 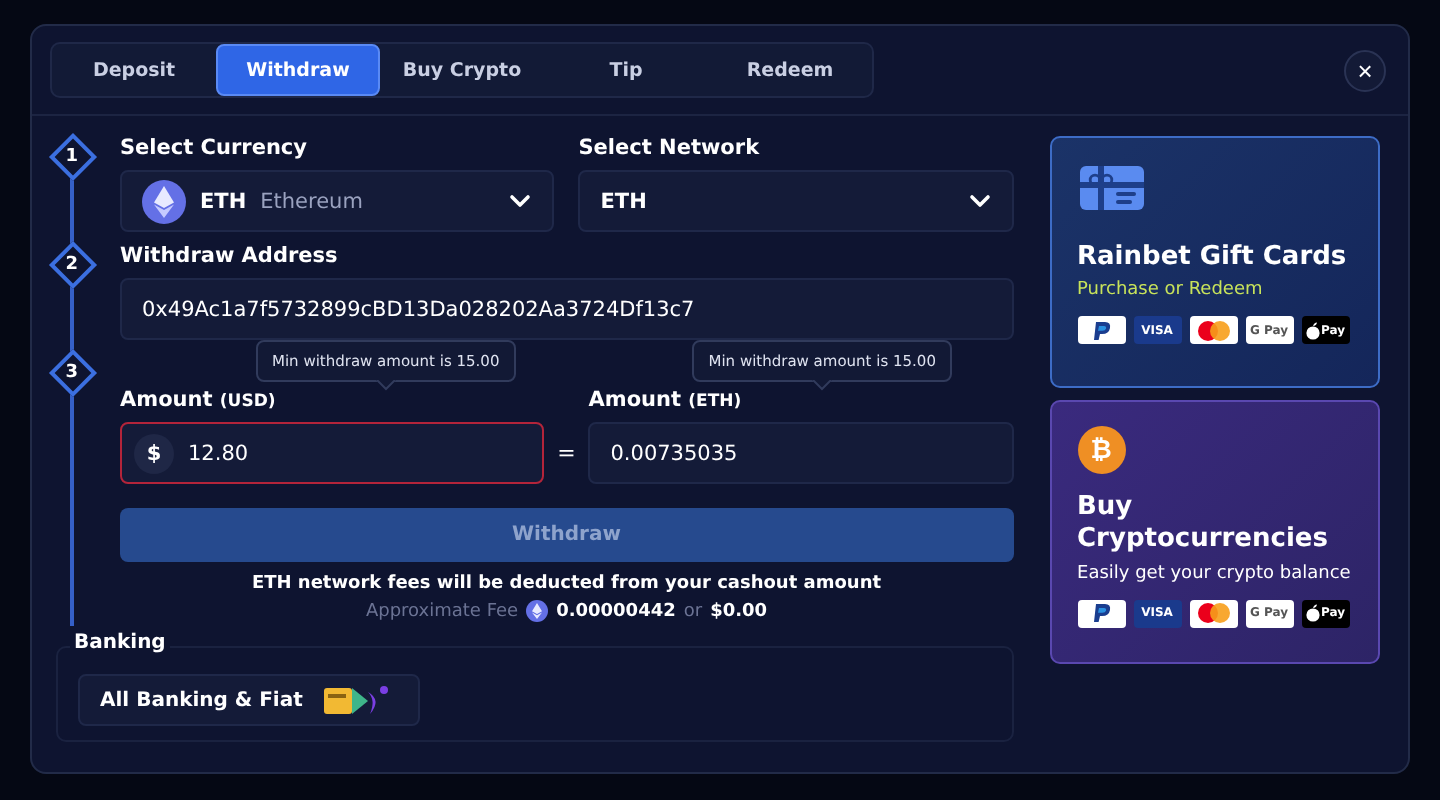 I want to click on tab: Redeem, so click(x=790, y=70).